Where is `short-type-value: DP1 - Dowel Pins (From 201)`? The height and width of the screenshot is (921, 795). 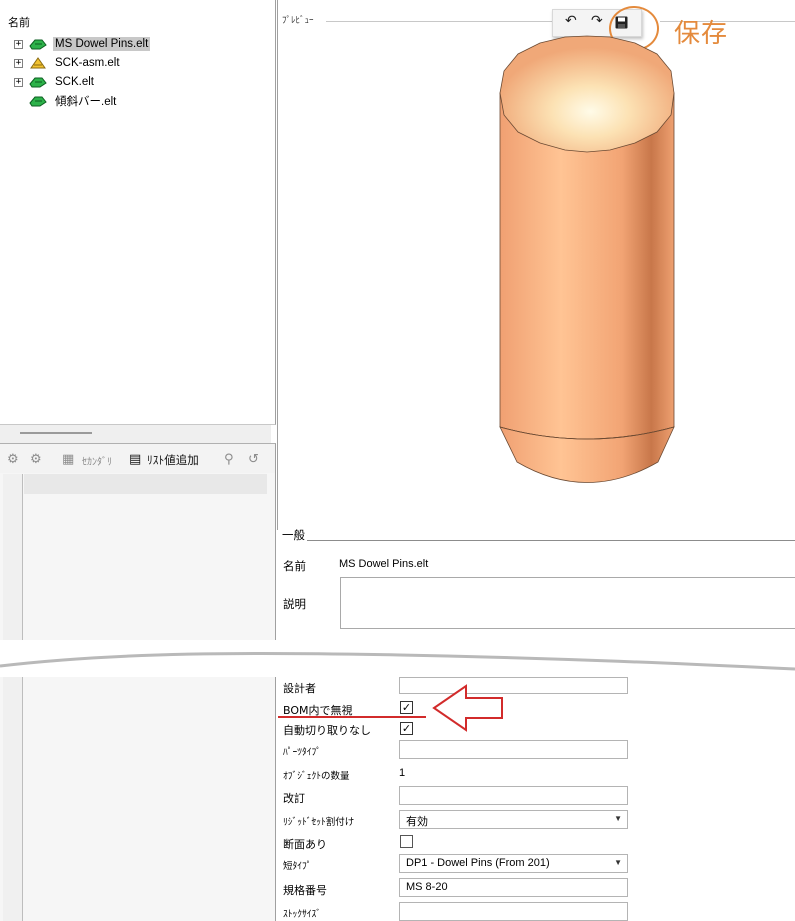
short-type-value: DP1 - Dowel Pins (From 201) is located at coordinates (478, 863).